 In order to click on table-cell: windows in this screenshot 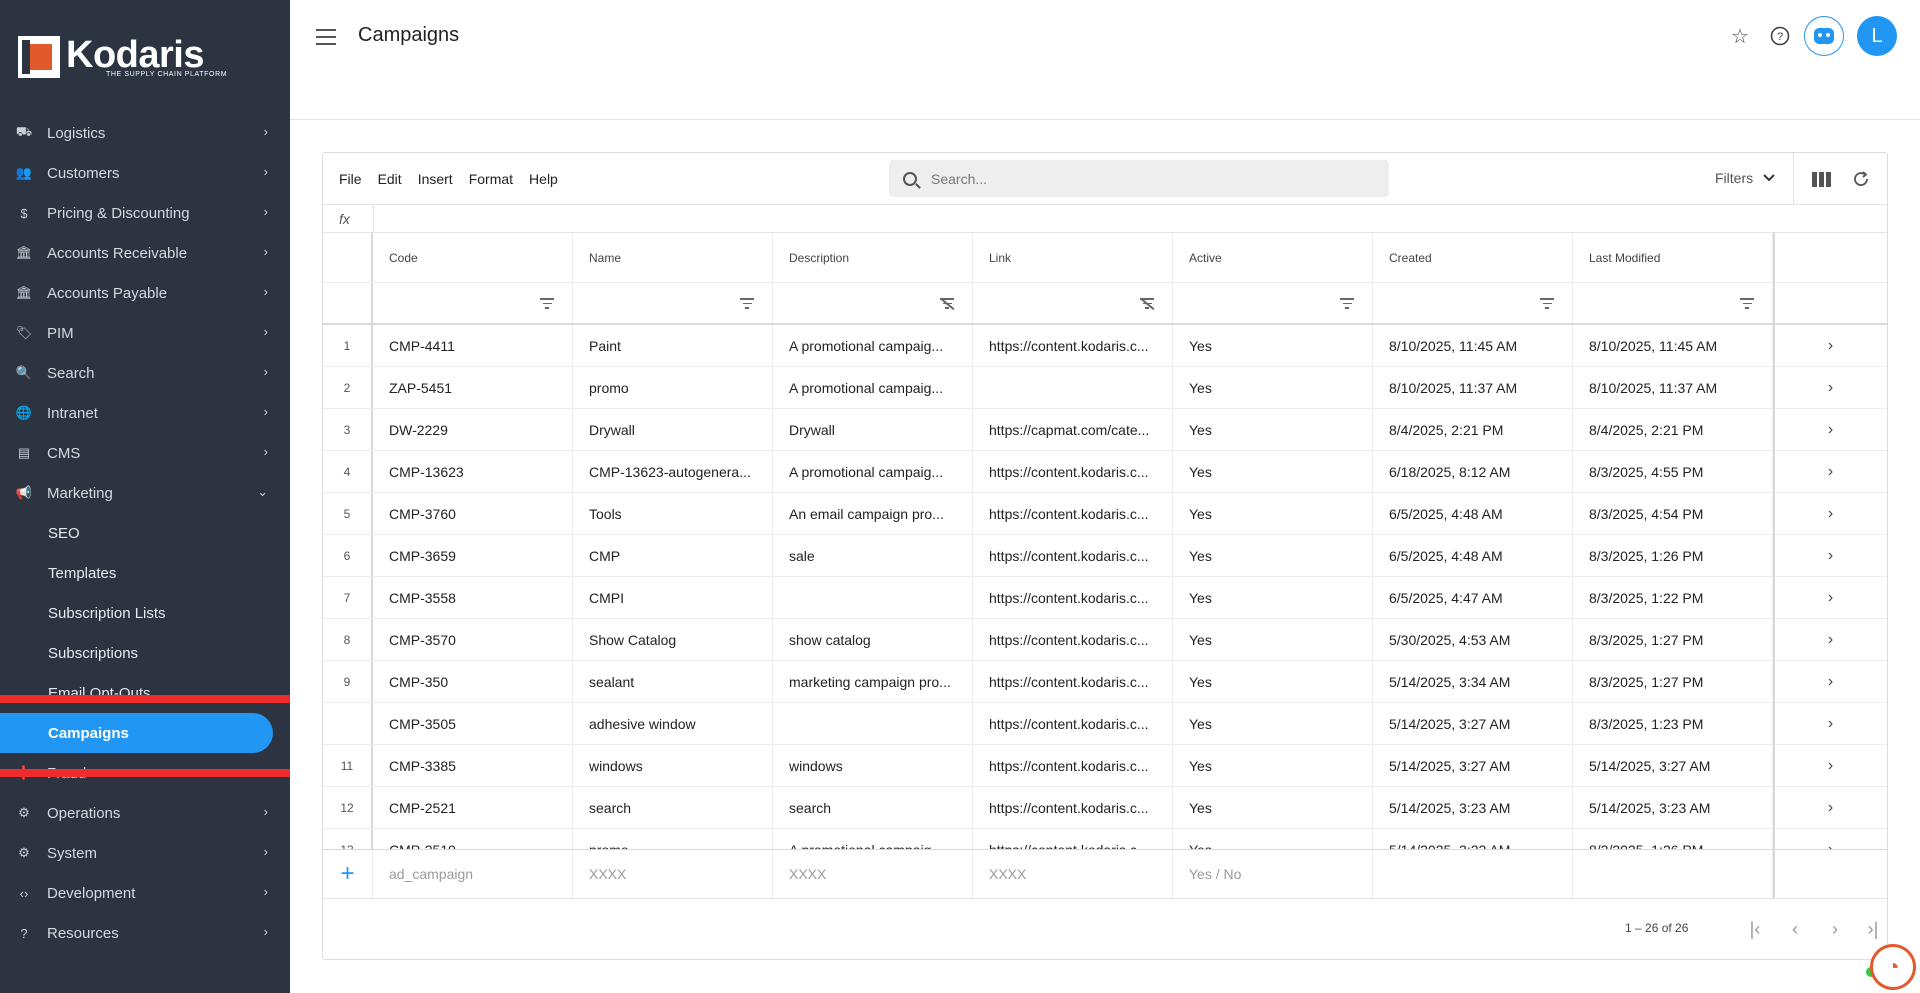, I will do `click(673, 765)`.